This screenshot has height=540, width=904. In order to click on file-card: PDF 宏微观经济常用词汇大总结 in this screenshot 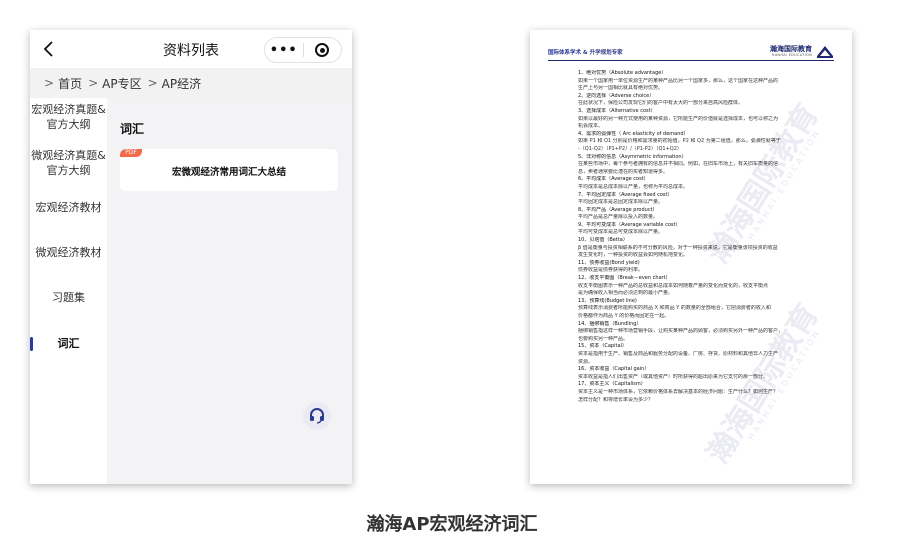, I will do `click(229, 170)`.